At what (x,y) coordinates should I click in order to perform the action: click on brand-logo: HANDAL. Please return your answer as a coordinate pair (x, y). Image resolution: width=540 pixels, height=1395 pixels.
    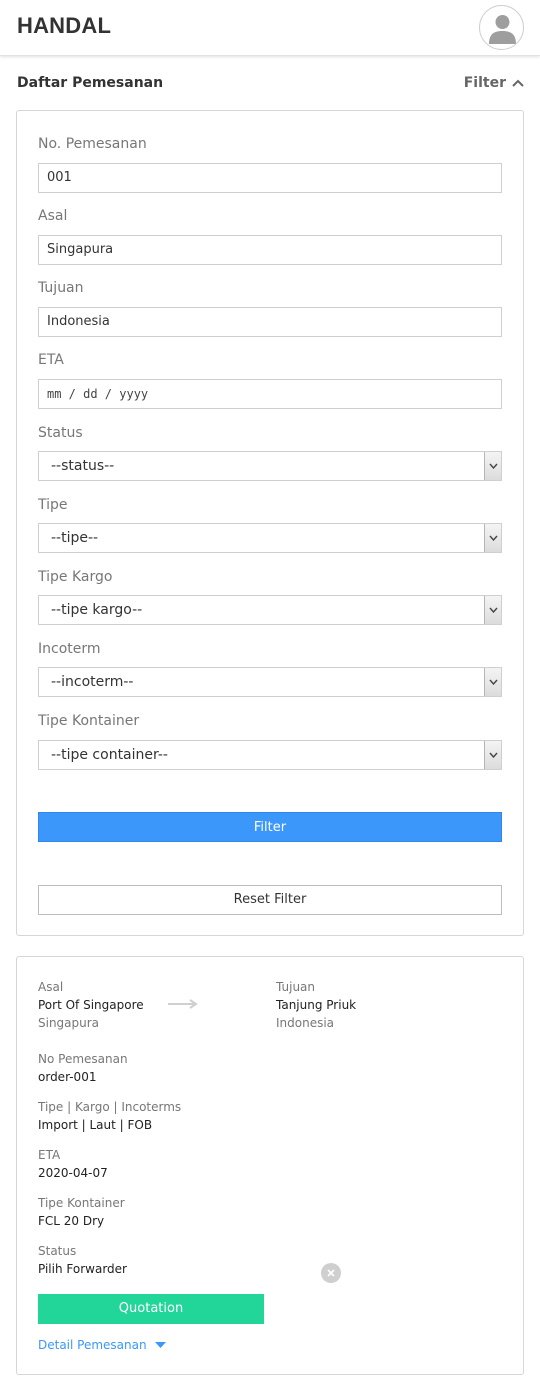
    Looking at the image, I should click on (64, 26).